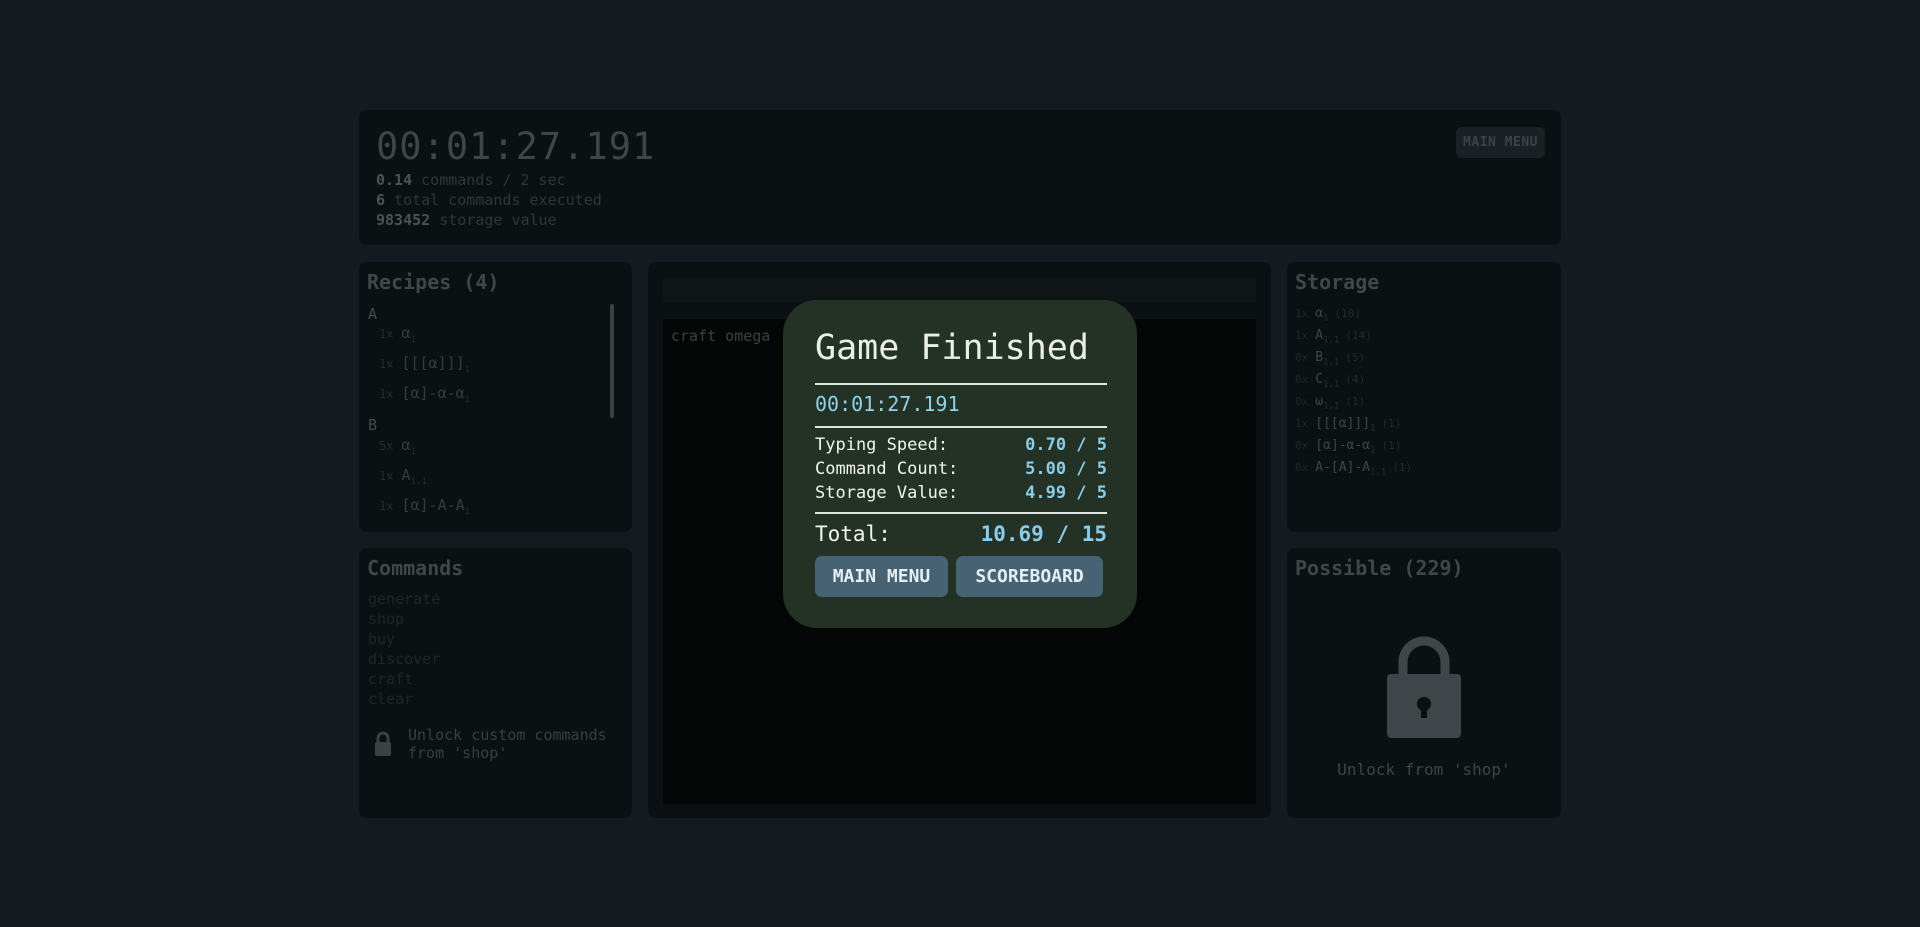 The image size is (1920, 927). I want to click on recipe-item: 1x α1, so click(397, 334).